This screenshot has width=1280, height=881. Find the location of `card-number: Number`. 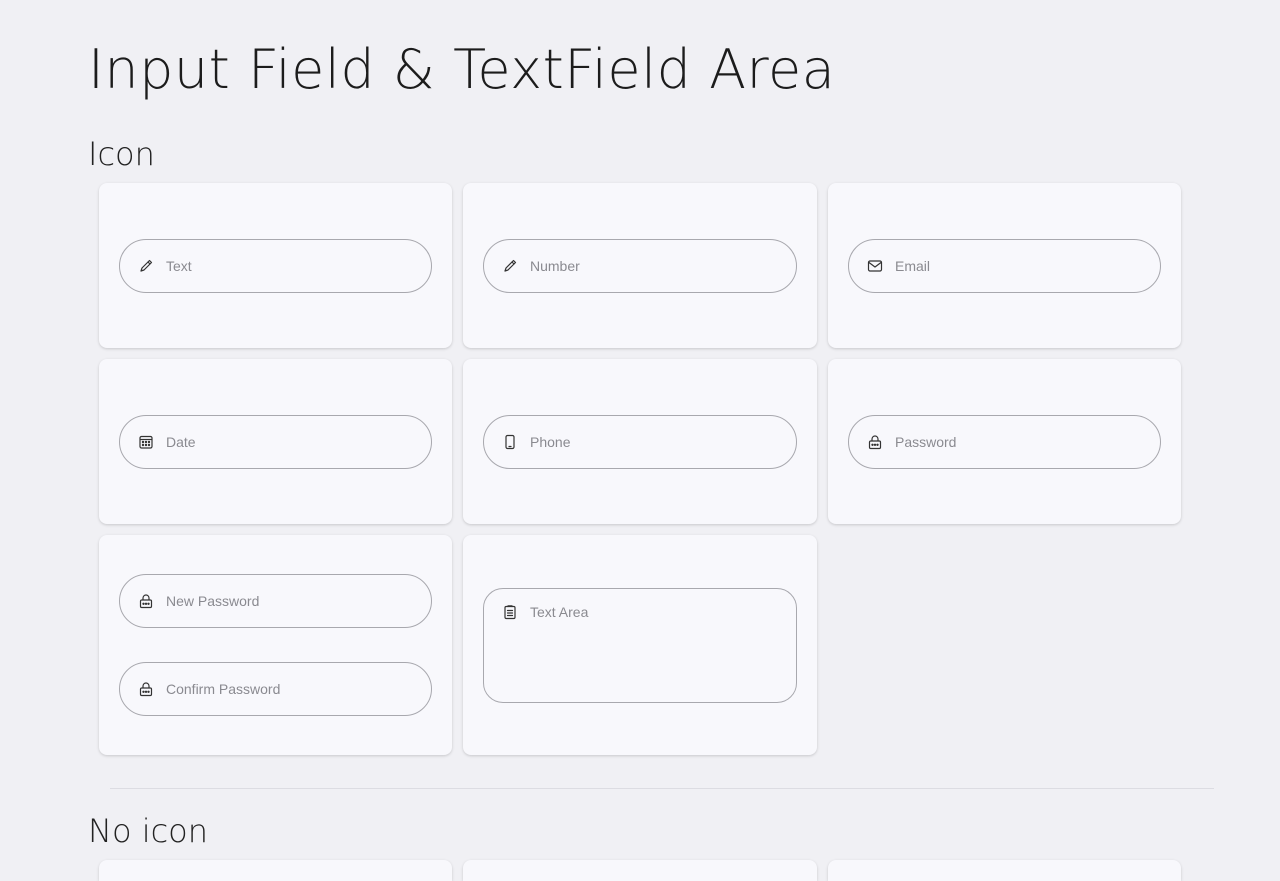

card-number: Number is located at coordinates (640, 265).